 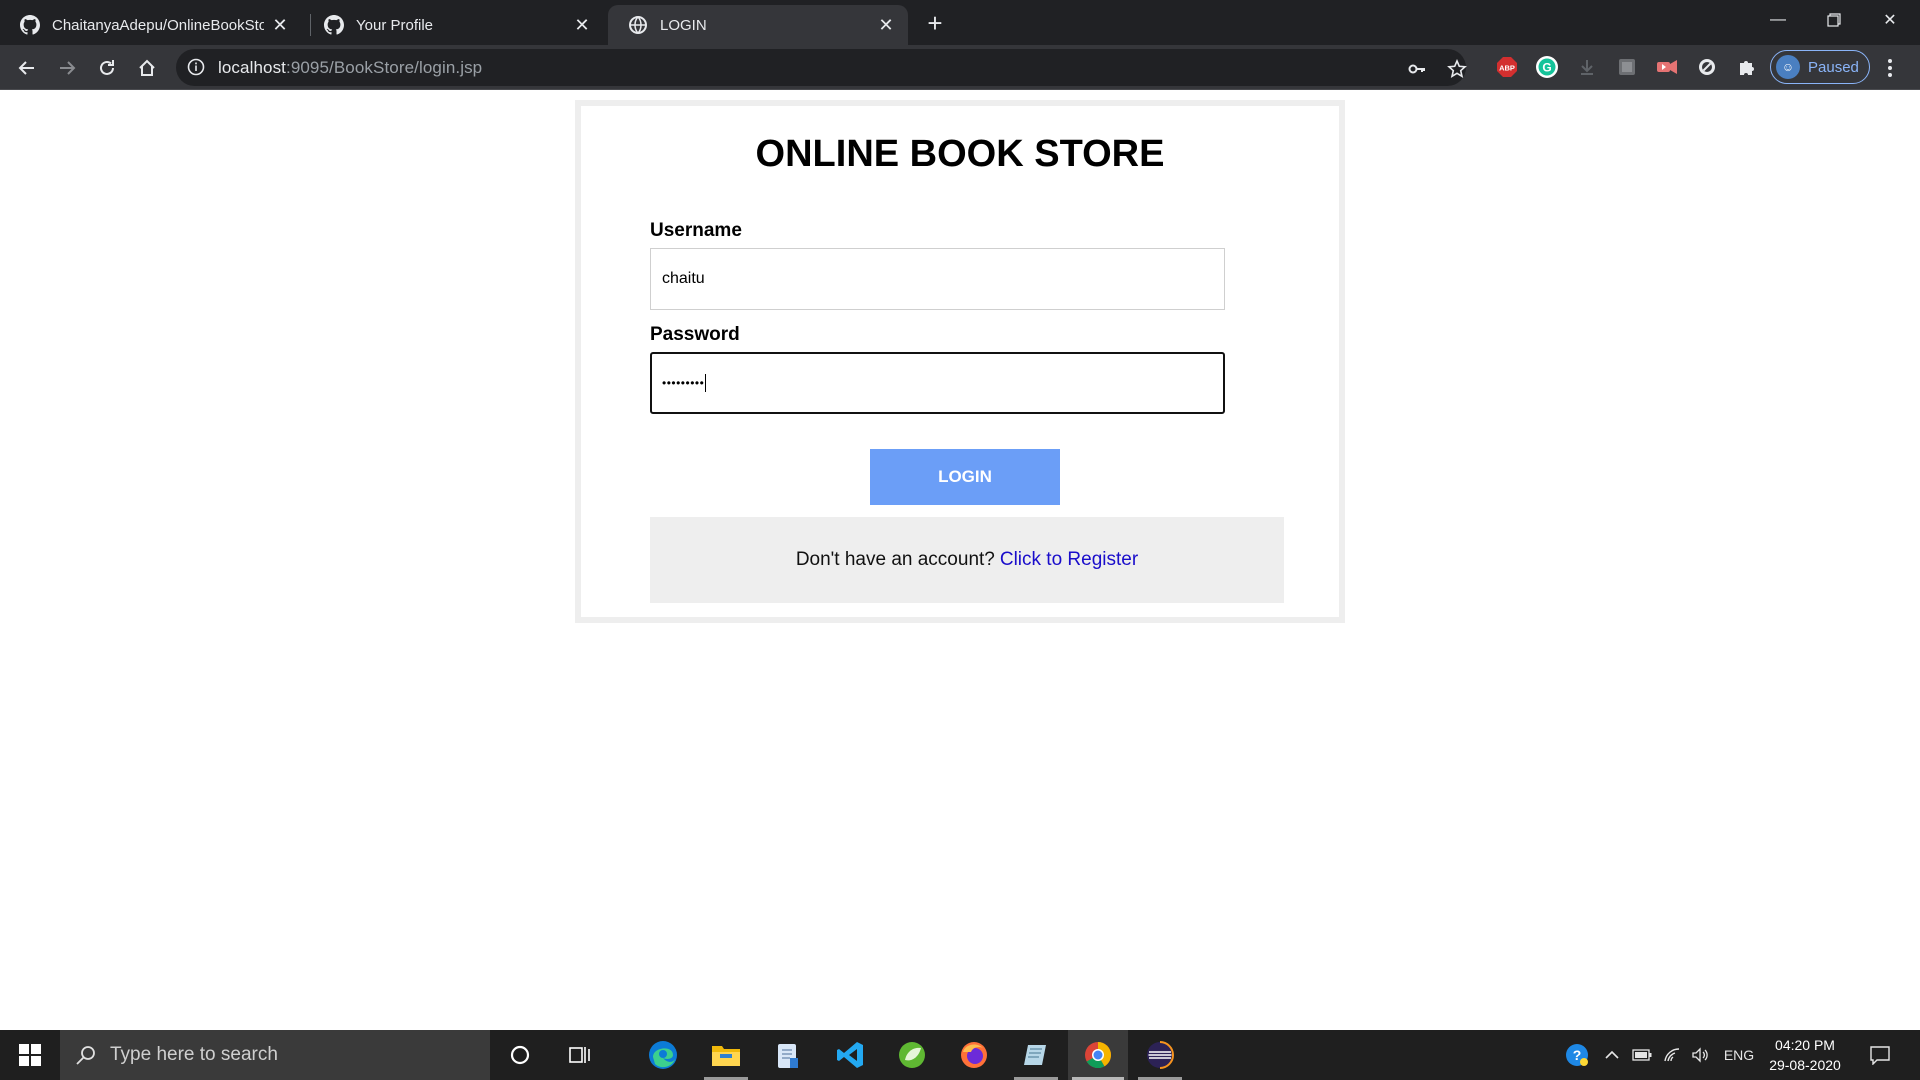 I want to click on reload-icon, so click(x=107, y=68).